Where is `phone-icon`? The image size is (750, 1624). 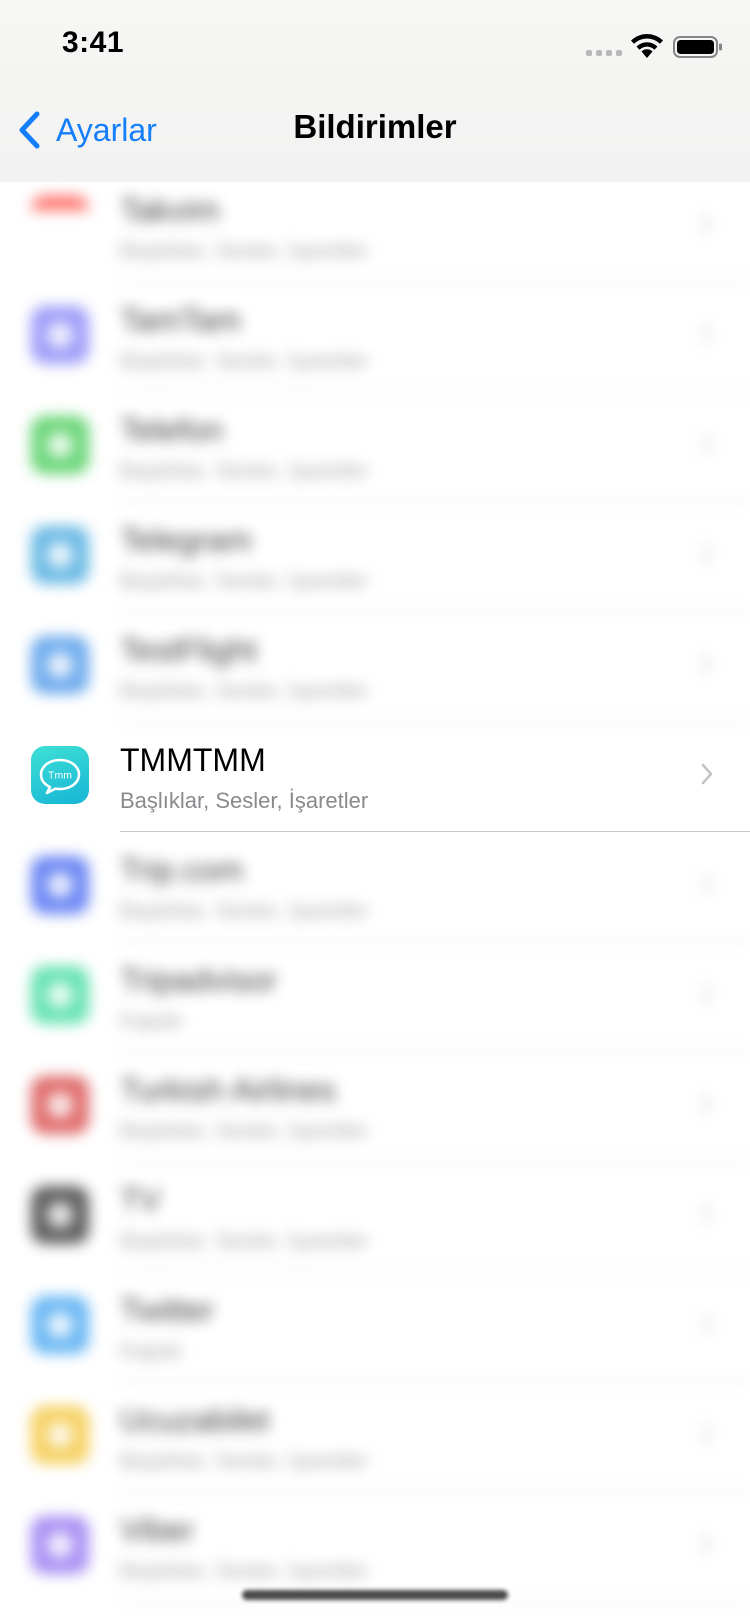
phone-icon is located at coordinates (60, 445).